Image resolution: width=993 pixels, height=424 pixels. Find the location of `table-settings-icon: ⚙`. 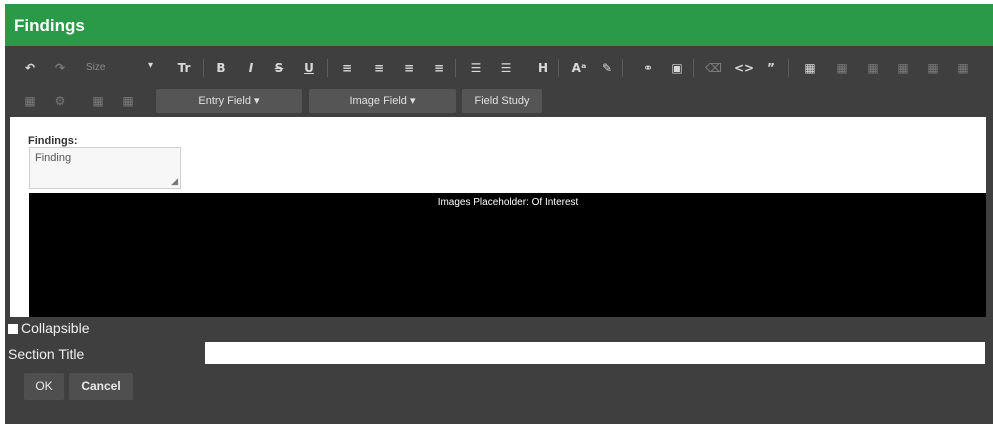

table-settings-icon: ⚙ is located at coordinates (60, 101).